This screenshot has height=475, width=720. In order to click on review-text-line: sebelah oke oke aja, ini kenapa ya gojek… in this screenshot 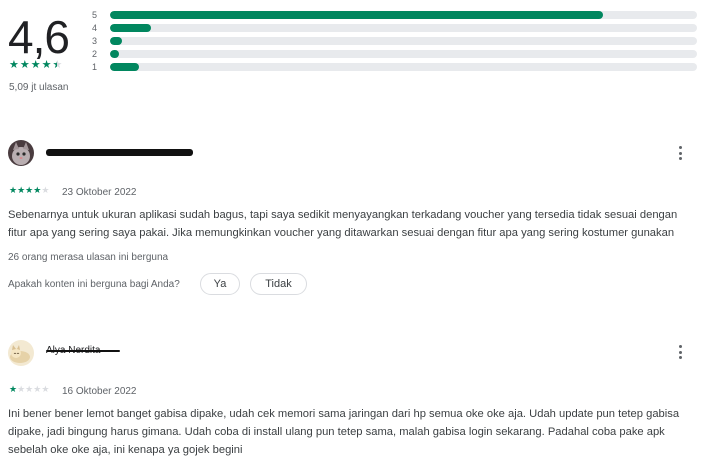, I will do `click(125, 450)`.